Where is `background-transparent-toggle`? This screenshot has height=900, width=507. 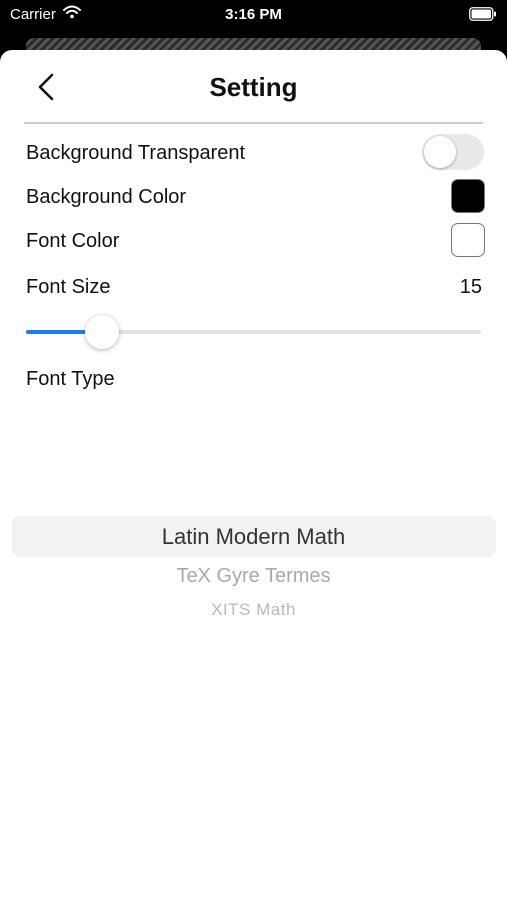
background-transparent-toggle is located at coordinates (453, 152).